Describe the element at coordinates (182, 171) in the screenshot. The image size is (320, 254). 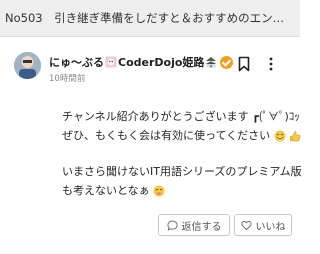
I see `comment-line: いまさら聞けないIT用語シリーズのプレミアム版` at that location.